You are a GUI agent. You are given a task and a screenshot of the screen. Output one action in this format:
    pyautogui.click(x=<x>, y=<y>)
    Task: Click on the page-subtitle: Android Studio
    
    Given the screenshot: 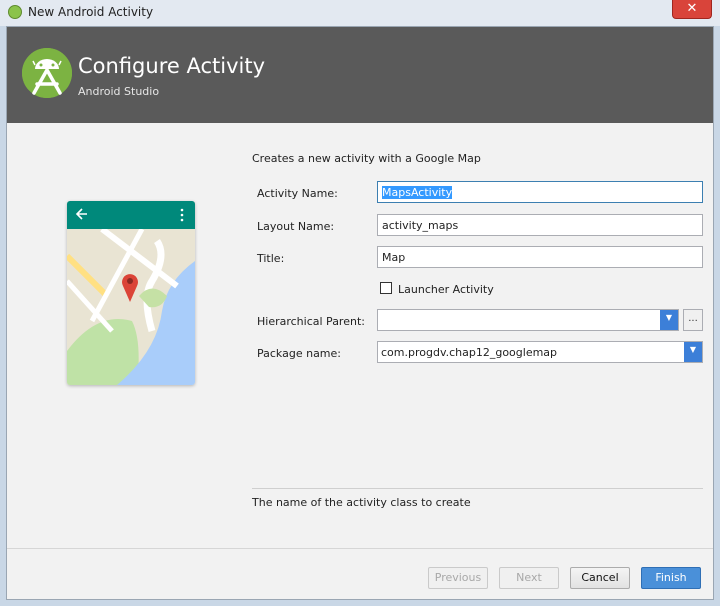 What is the action you would take?
    pyautogui.click(x=119, y=91)
    